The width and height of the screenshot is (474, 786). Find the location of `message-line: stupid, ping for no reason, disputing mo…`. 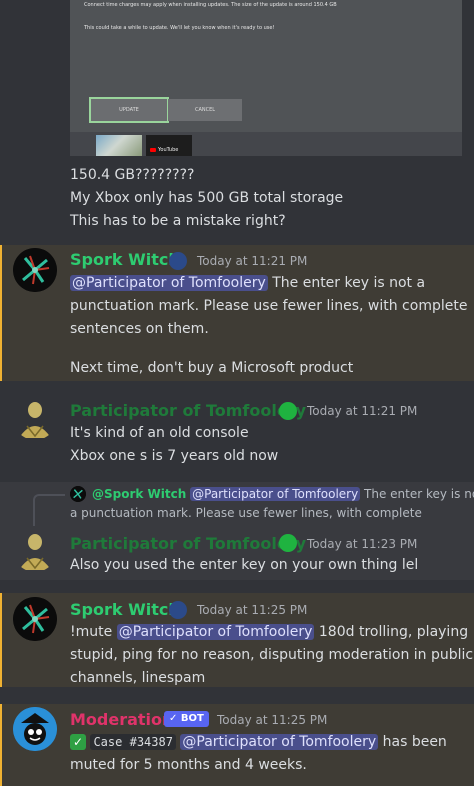

message-line: stupid, ping for no reason, disputing mo… is located at coordinates (272, 655).